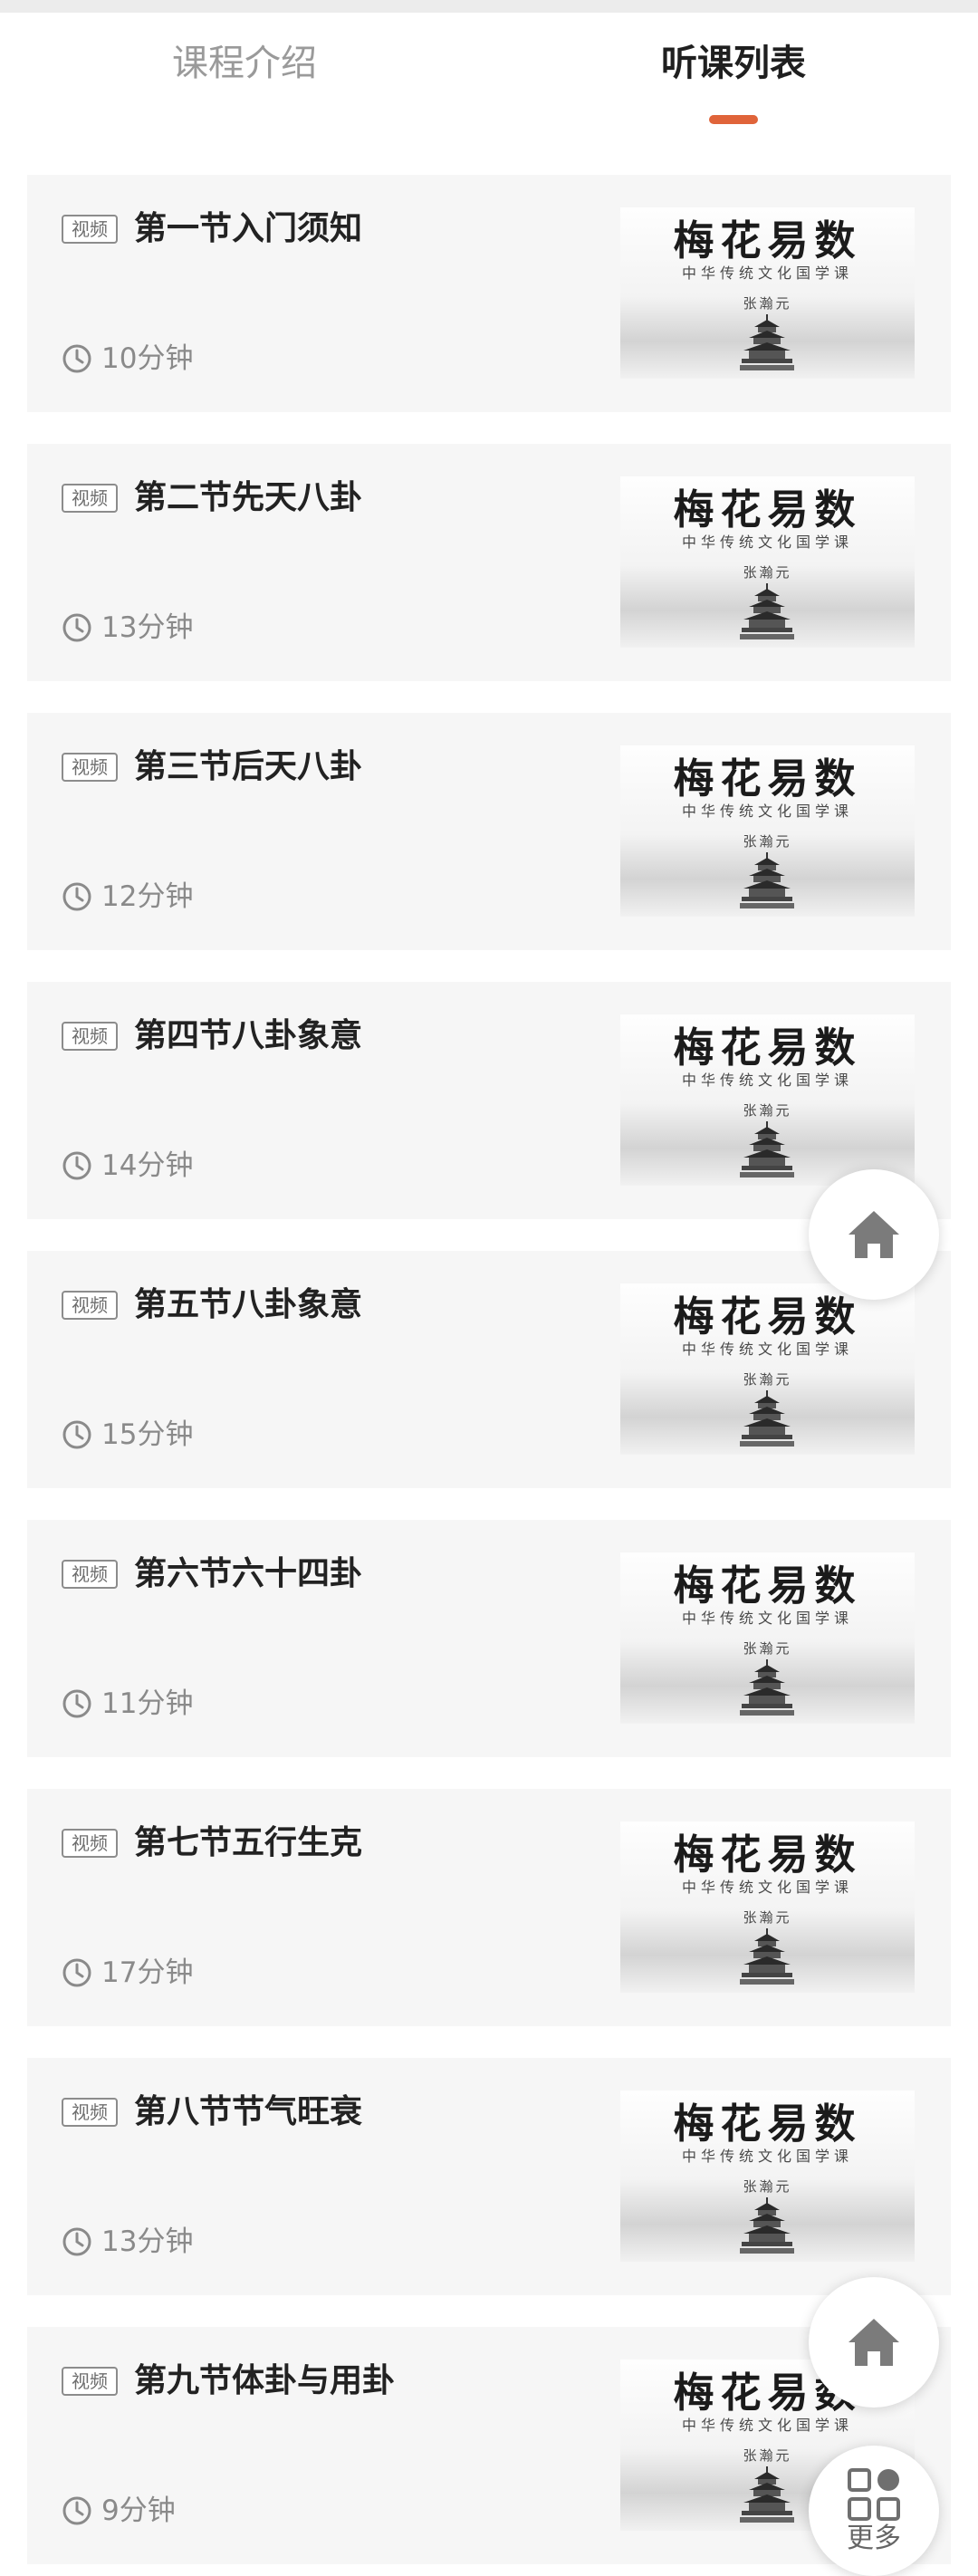 This screenshot has height=2576, width=978. What do you see at coordinates (148, 1165) in the screenshot?
I see `lesson-duration: 14分钟` at bounding box center [148, 1165].